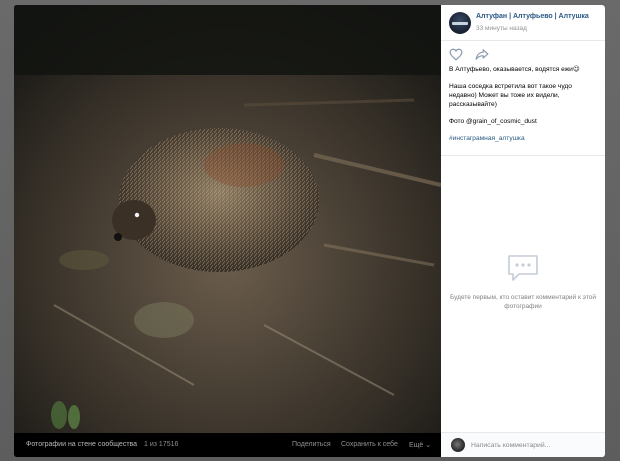 The image size is (620, 461). Describe the element at coordinates (523, 269) in the screenshot. I see `comment-bubble-icon` at that location.